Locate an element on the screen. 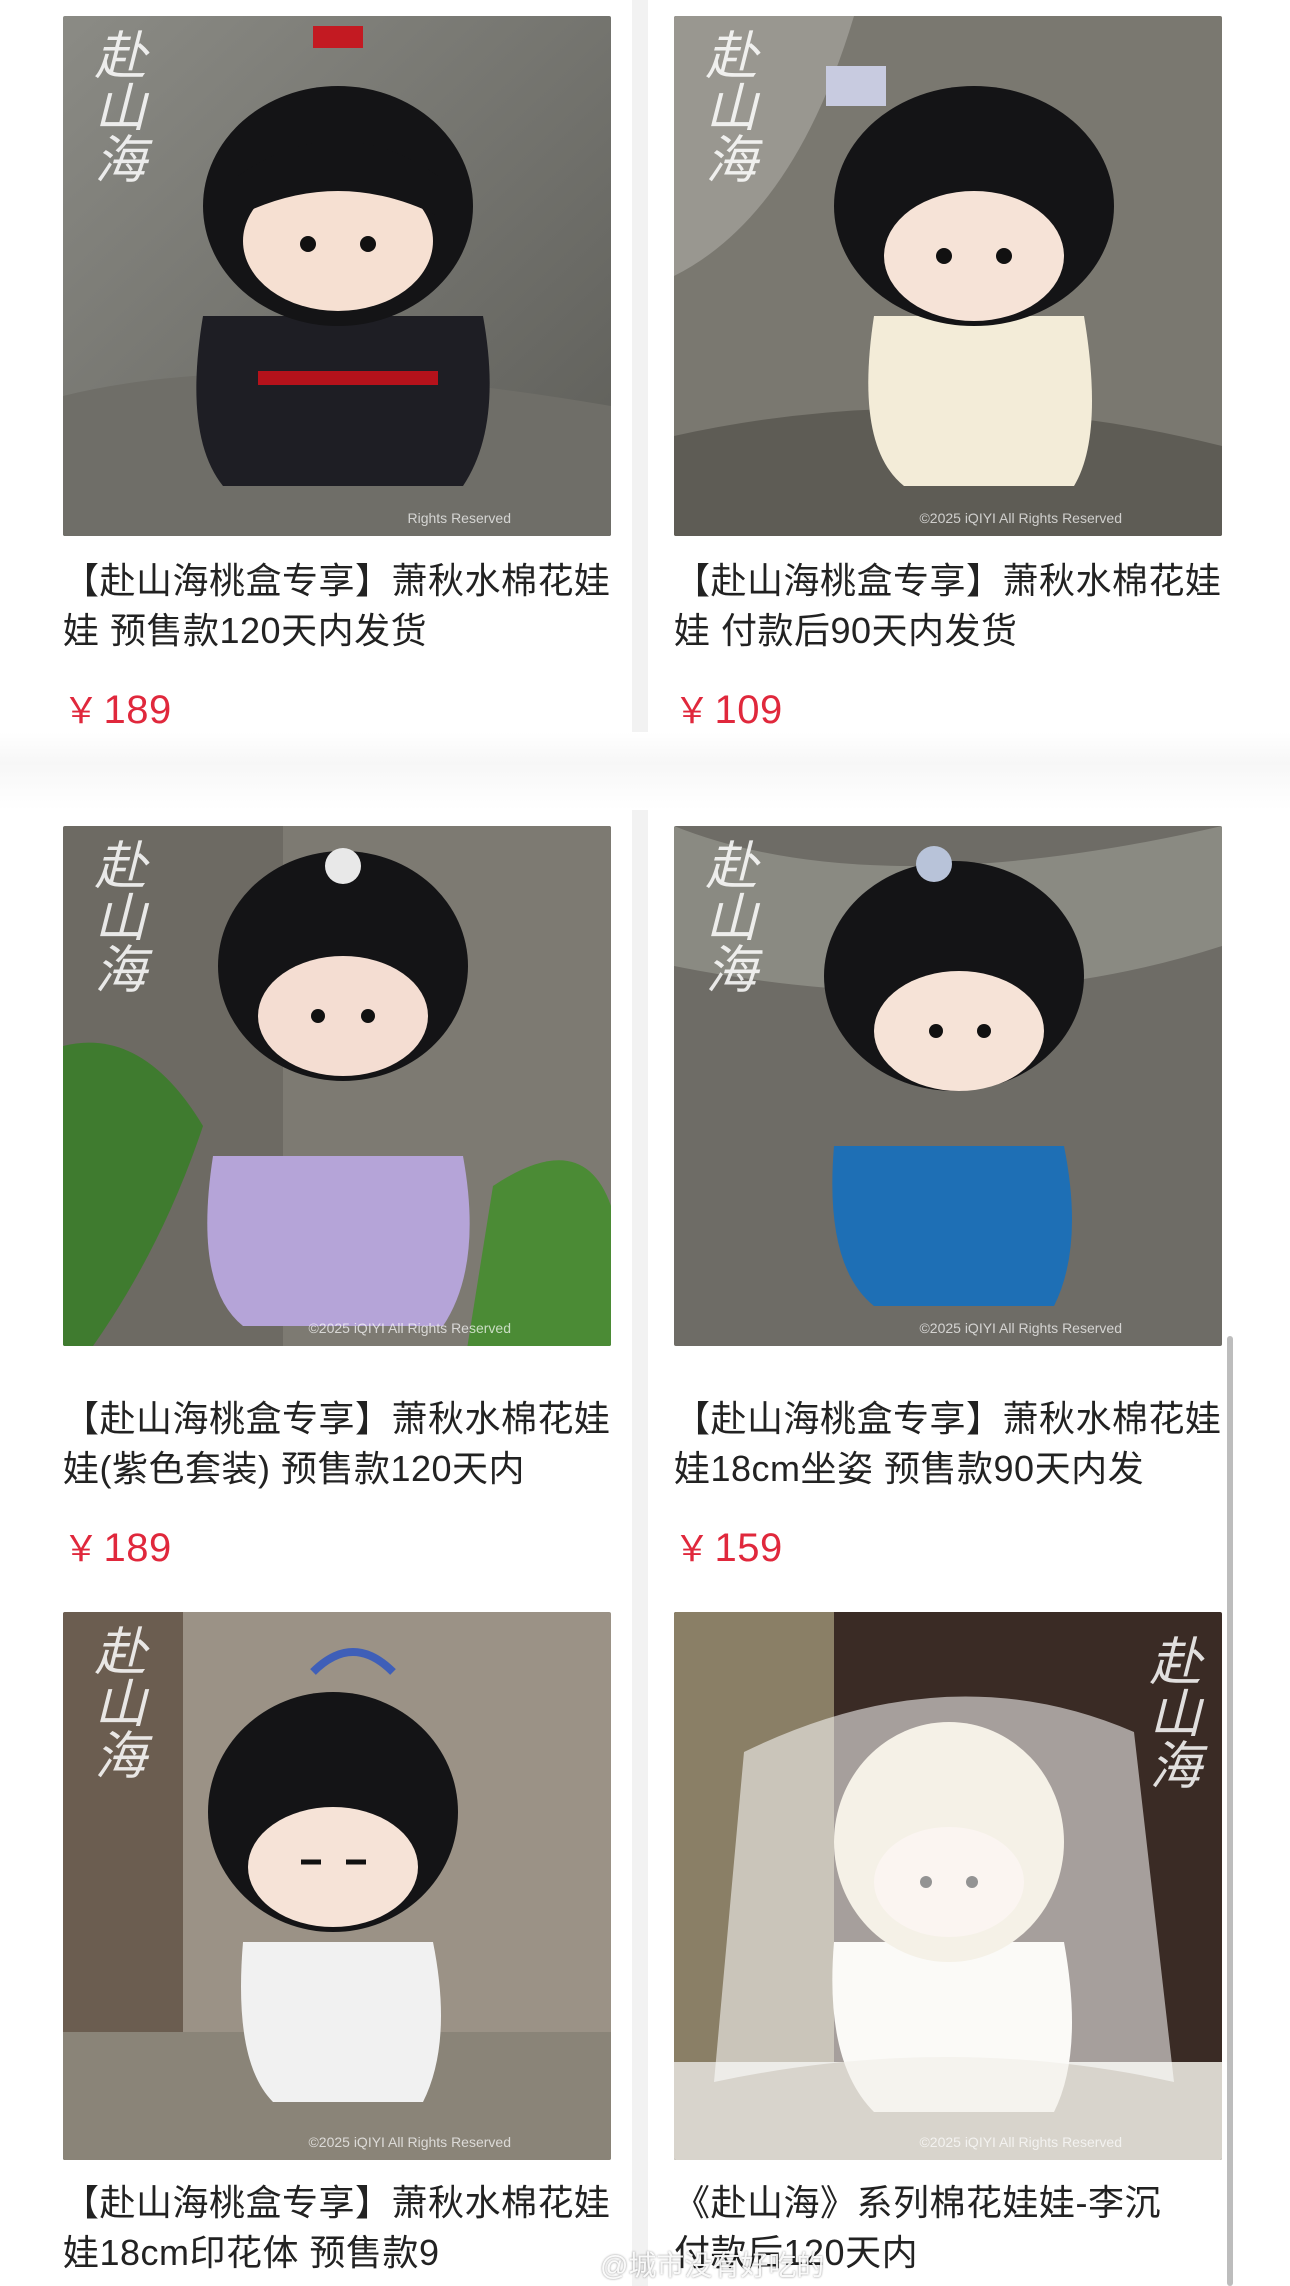 The image size is (1290, 2286). product-image: 赴山海 Rights Reserved is located at coordinates (337, 276).